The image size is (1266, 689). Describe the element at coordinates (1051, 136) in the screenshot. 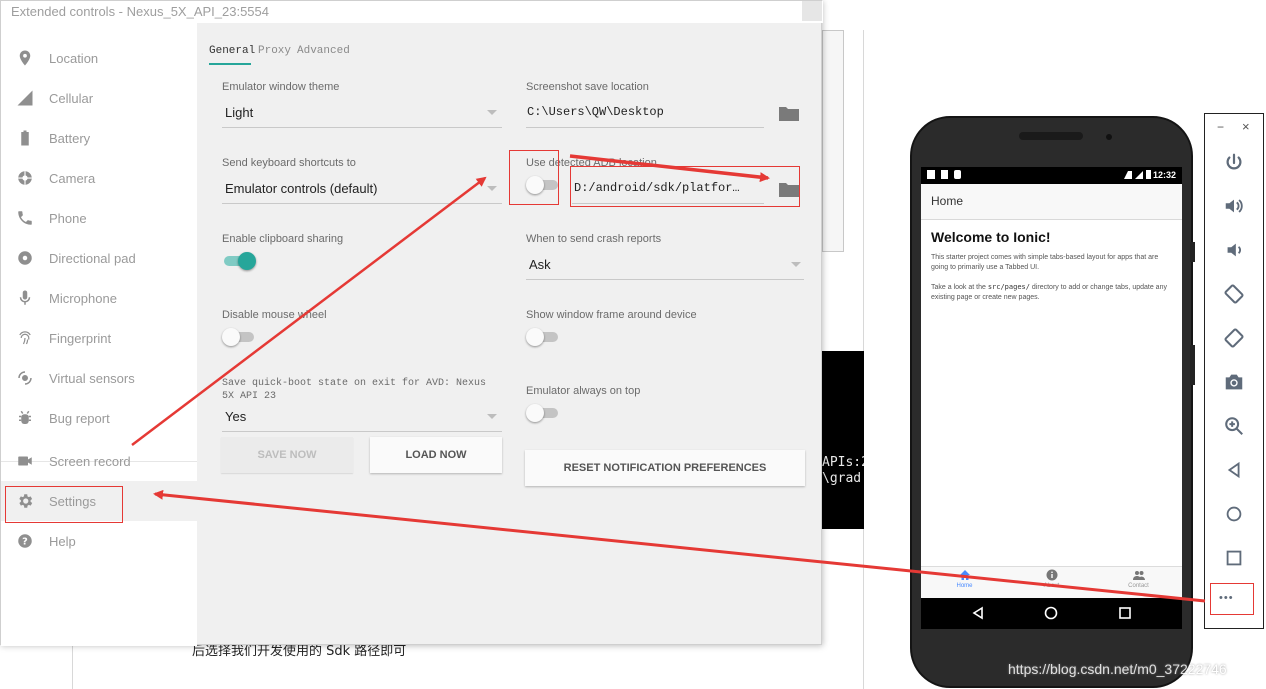

I see `phone-speaker` at that location.